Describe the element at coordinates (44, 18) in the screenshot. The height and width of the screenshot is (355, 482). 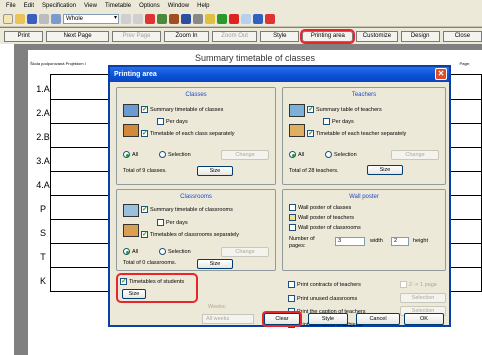
I see `print-icon` at that location.